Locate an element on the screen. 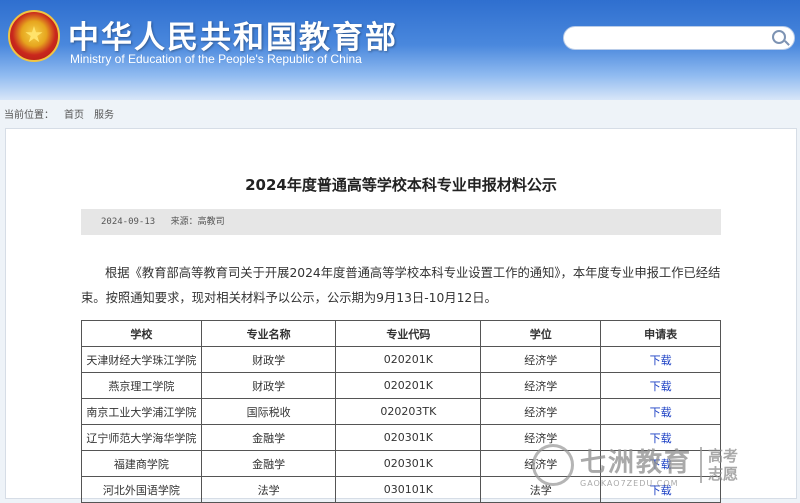 Image resolution: width=800 pixels, height=503 pixels. column-header-degree: 学位 is located at coordinates (541, 333).